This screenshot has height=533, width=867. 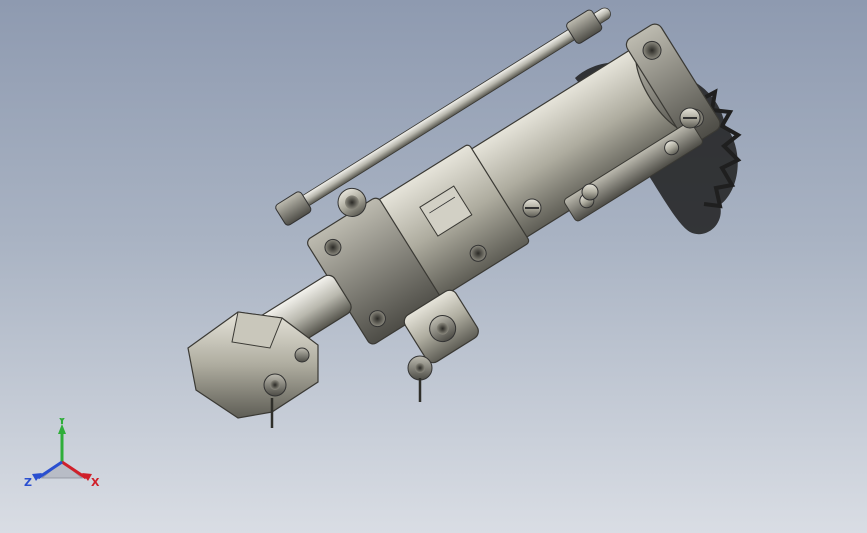 I want to click on x-axis-label: X, so click(x=95, y=482).